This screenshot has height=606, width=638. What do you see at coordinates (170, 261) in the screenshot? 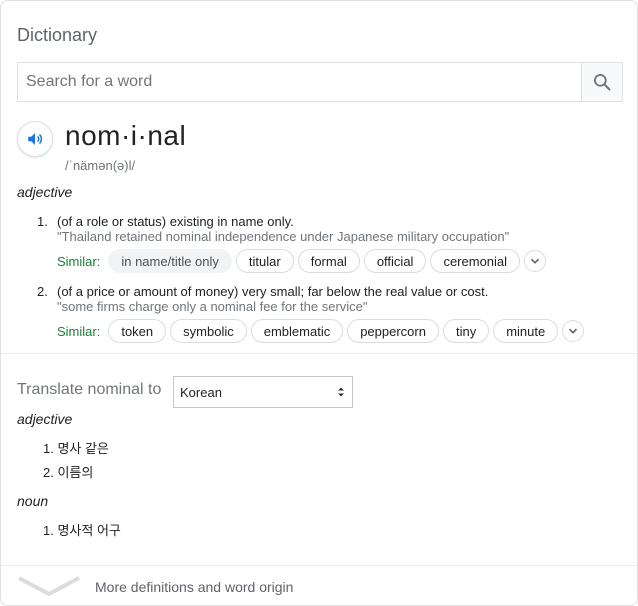
I see `similar-chip: in name/title only` at bounding box center [170, 261].